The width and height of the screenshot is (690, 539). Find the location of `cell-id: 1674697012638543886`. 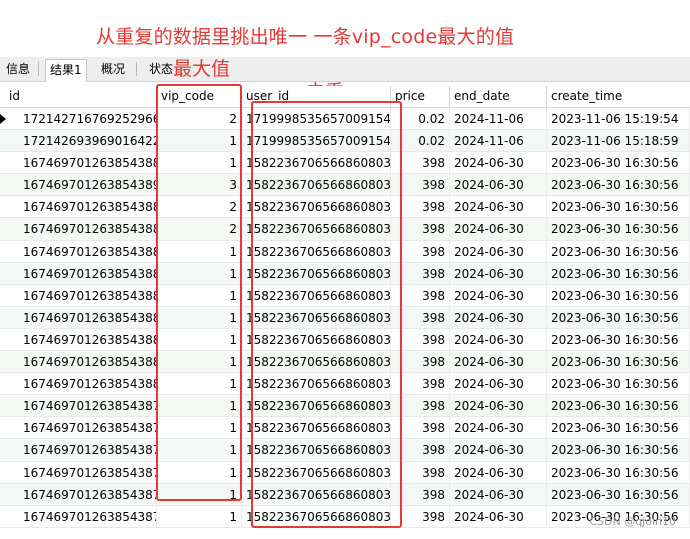

cell-id: 1674697012638543886 is located at coordinates (81, 273).